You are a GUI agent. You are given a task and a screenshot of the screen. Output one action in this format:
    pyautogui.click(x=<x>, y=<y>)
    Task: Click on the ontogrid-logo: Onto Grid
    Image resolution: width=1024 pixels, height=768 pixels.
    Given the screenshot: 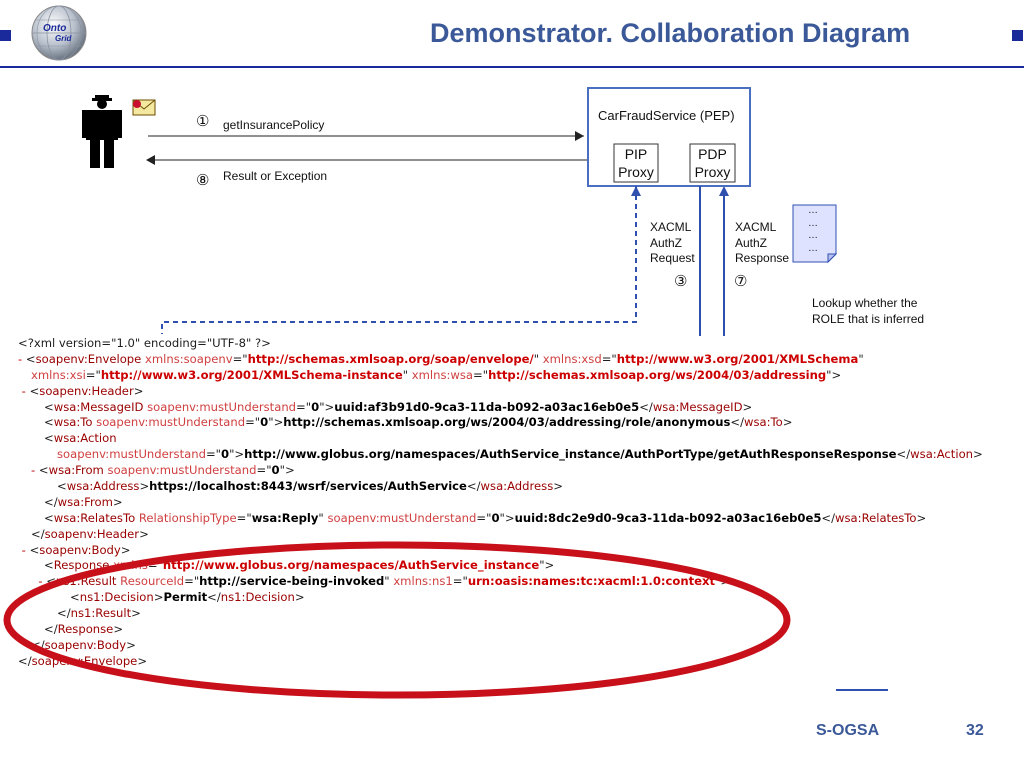 What is the action you would take?
    pyautogui.click(x=59, y=33)
    